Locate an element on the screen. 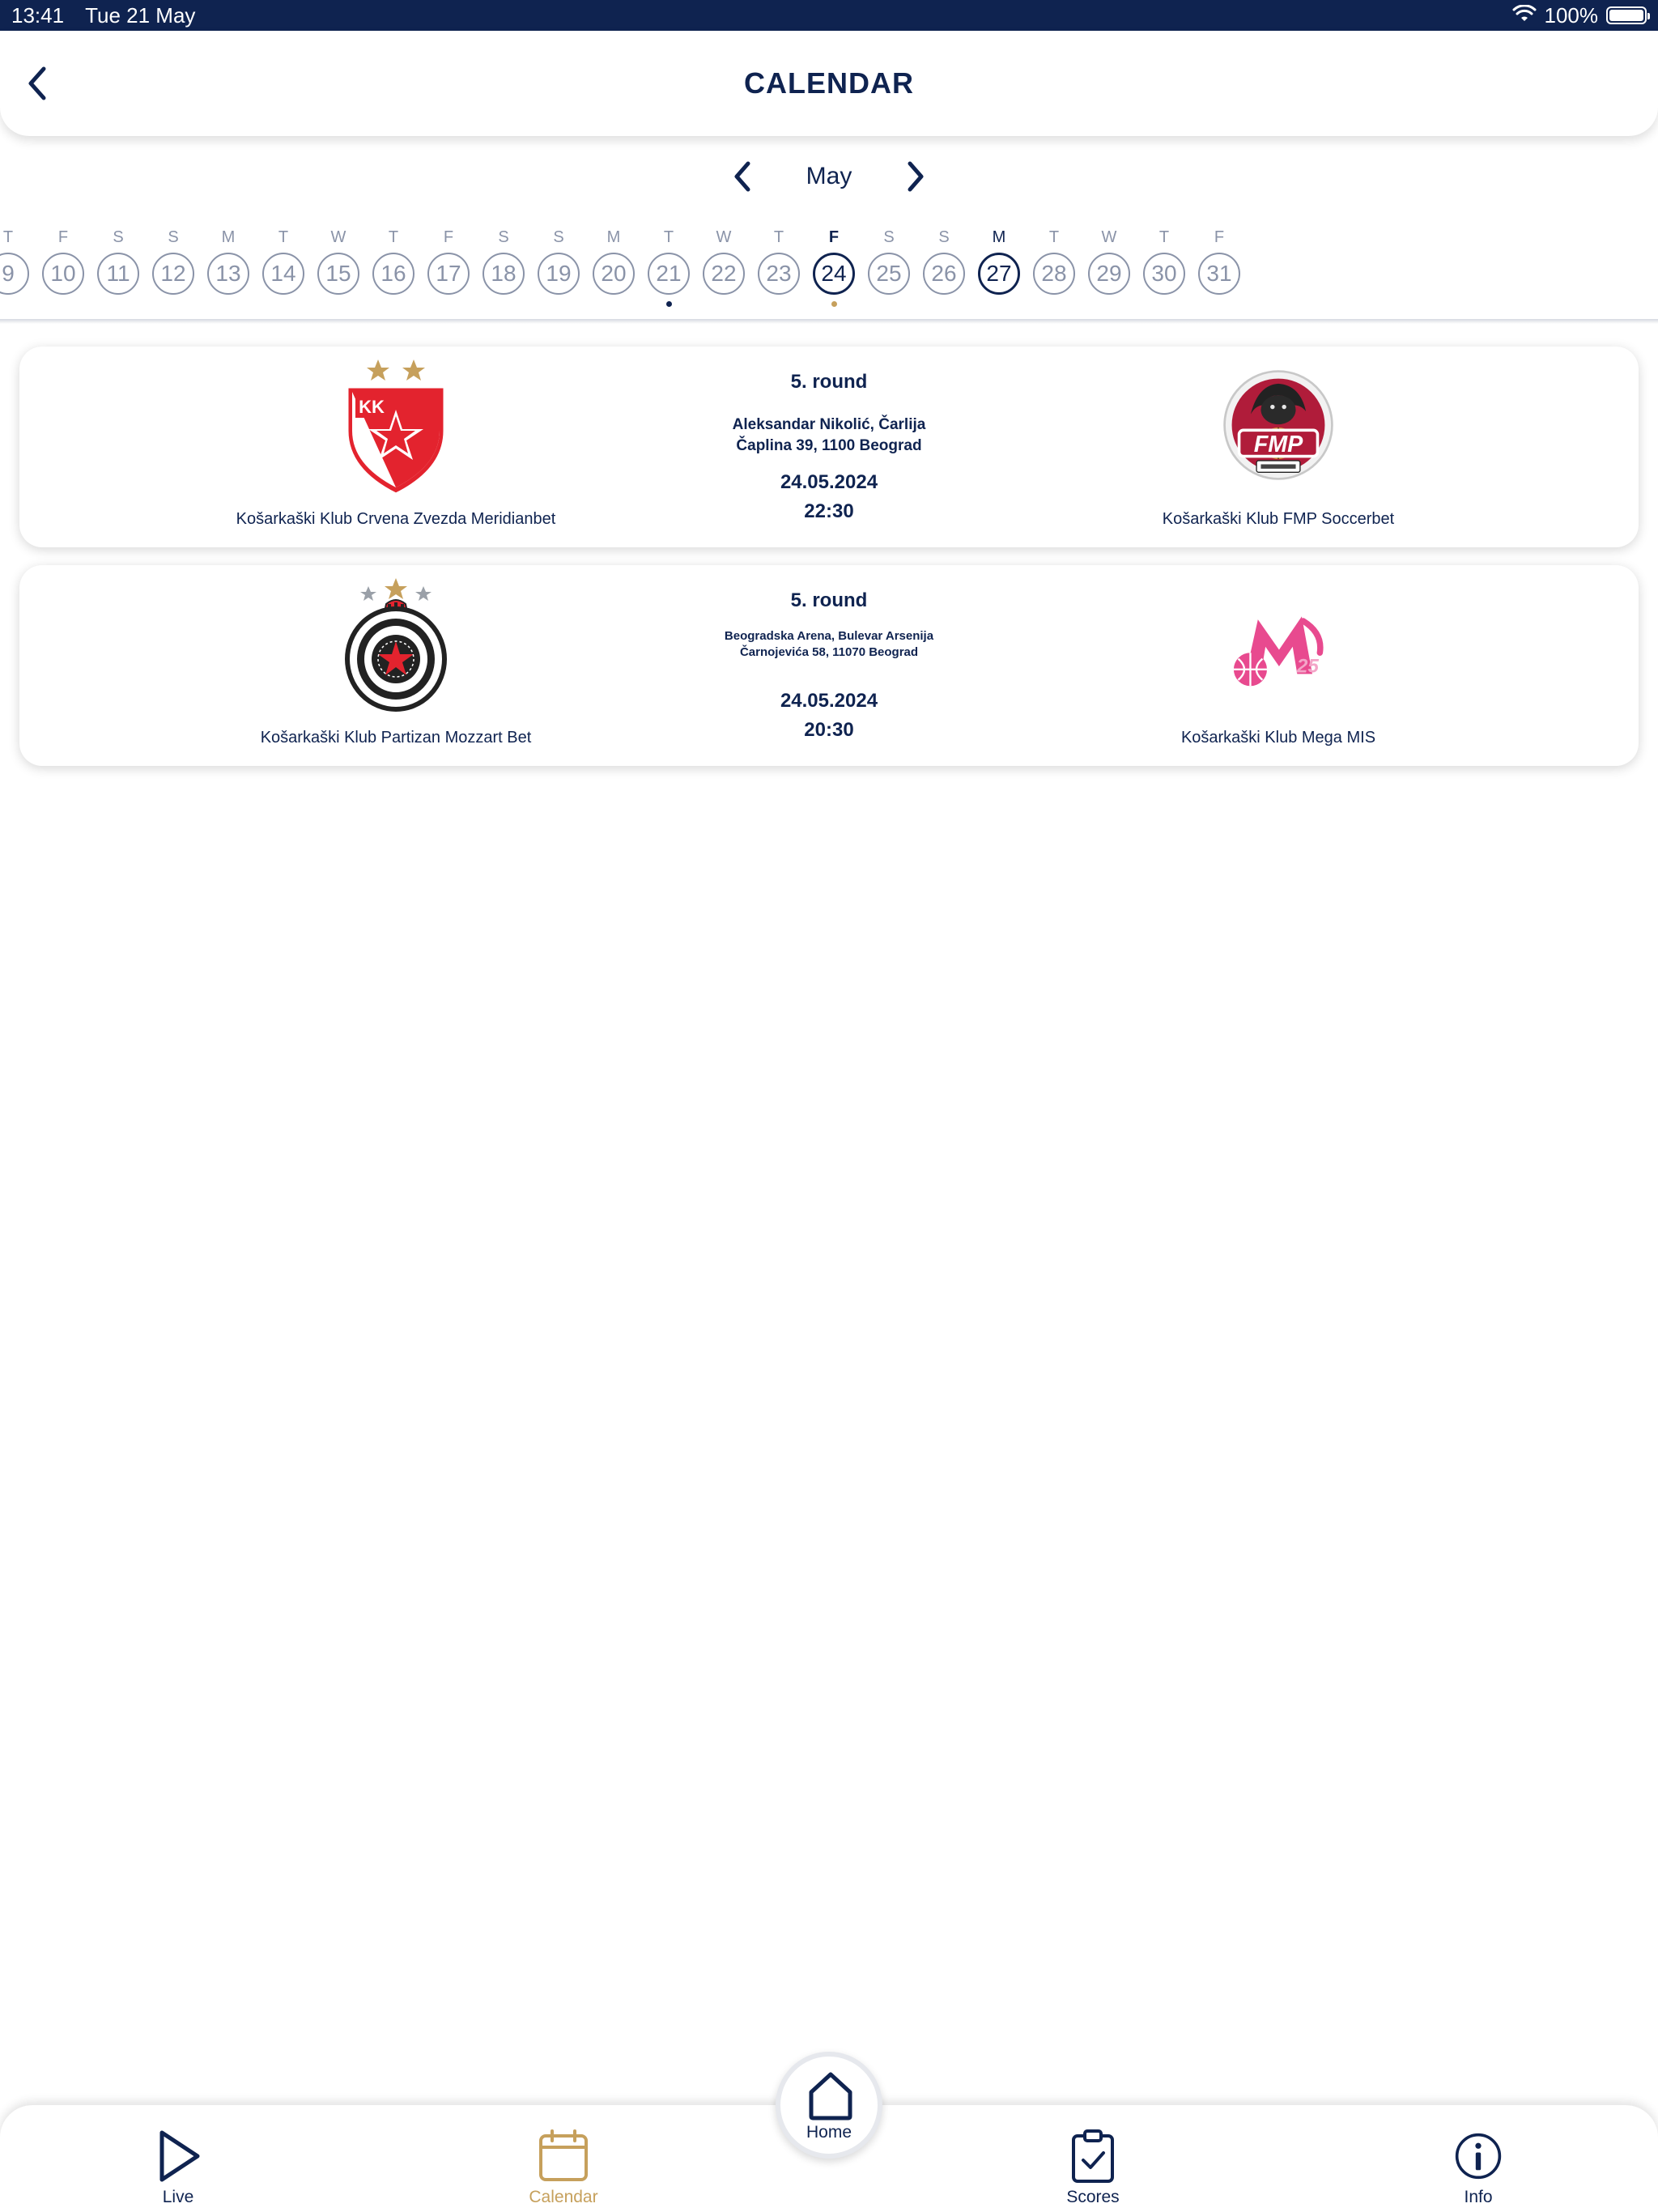 The width and height of the screenshot is (1658, 2212). back-button is located at coordinates (38, 84).